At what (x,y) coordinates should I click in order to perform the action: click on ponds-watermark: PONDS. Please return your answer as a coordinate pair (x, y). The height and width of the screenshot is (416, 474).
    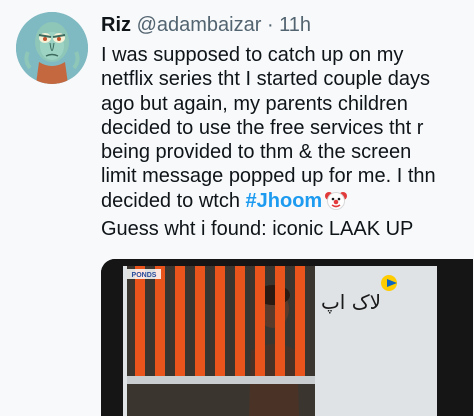
    Looking at the image, I should click on (144, 275).